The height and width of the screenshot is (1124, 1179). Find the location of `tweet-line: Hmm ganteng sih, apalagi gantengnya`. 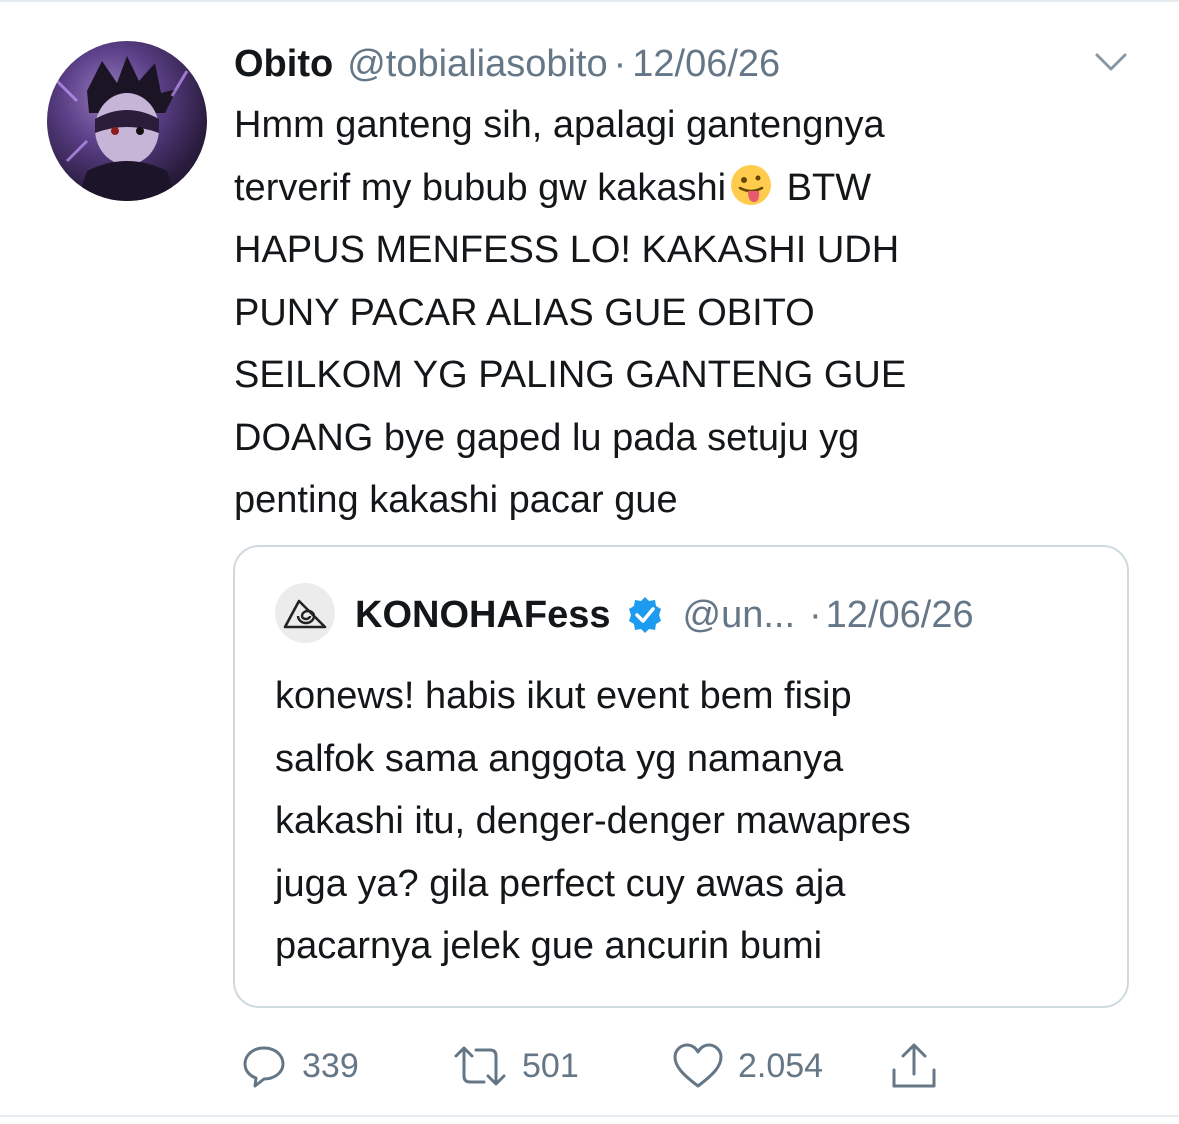

tweet-line: Hmm ganteng sih, apalagi gantengnya is located at coordinates (559, 125).